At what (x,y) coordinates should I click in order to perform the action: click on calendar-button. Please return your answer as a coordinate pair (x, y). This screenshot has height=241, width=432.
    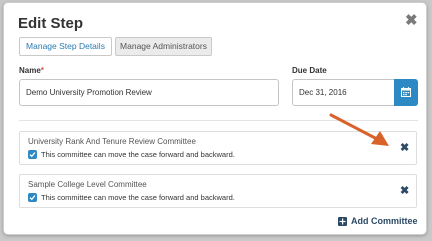
    Looking at the image, I should click on (406, 92).